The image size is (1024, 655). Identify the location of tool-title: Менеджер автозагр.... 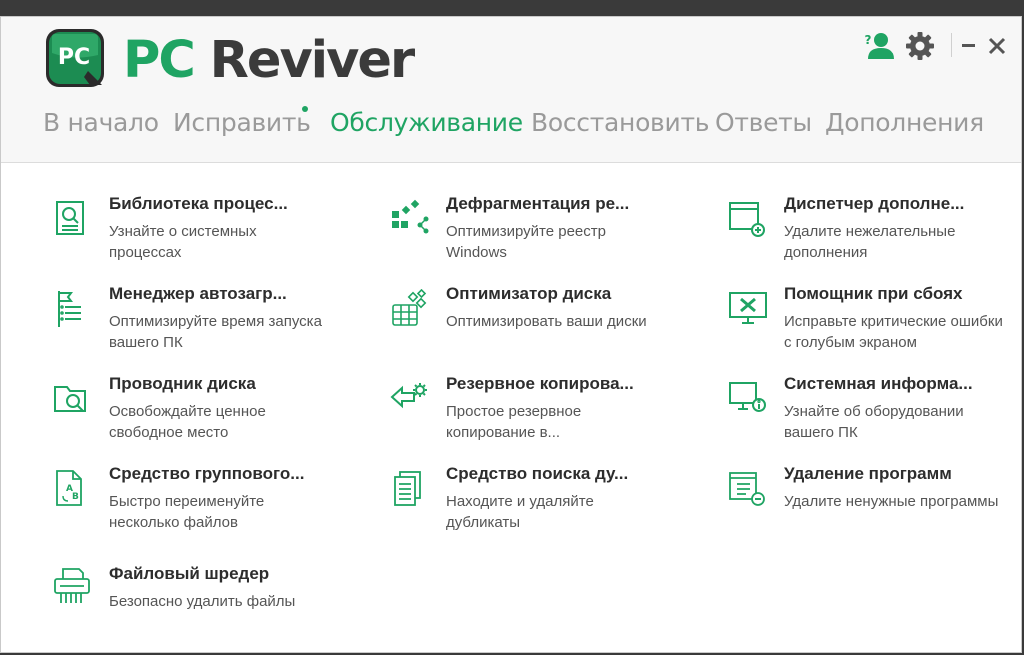
(198, 293).